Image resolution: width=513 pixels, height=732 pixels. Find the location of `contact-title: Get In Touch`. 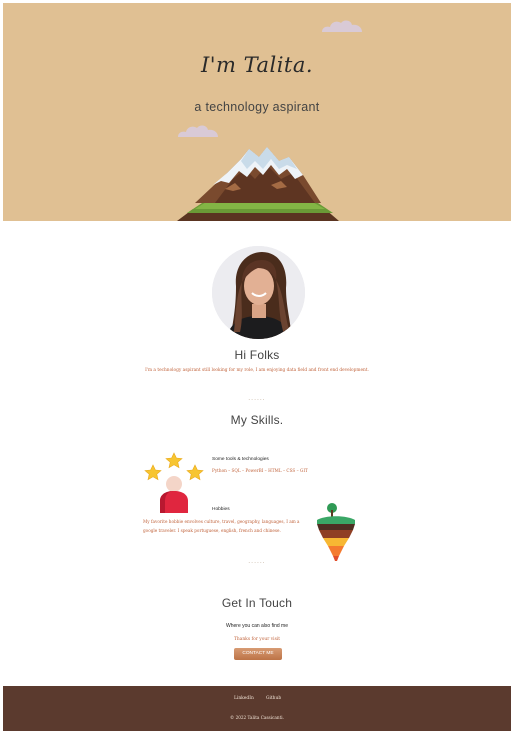

contact-title: Get In Touch is located at coordinates (257, 603).